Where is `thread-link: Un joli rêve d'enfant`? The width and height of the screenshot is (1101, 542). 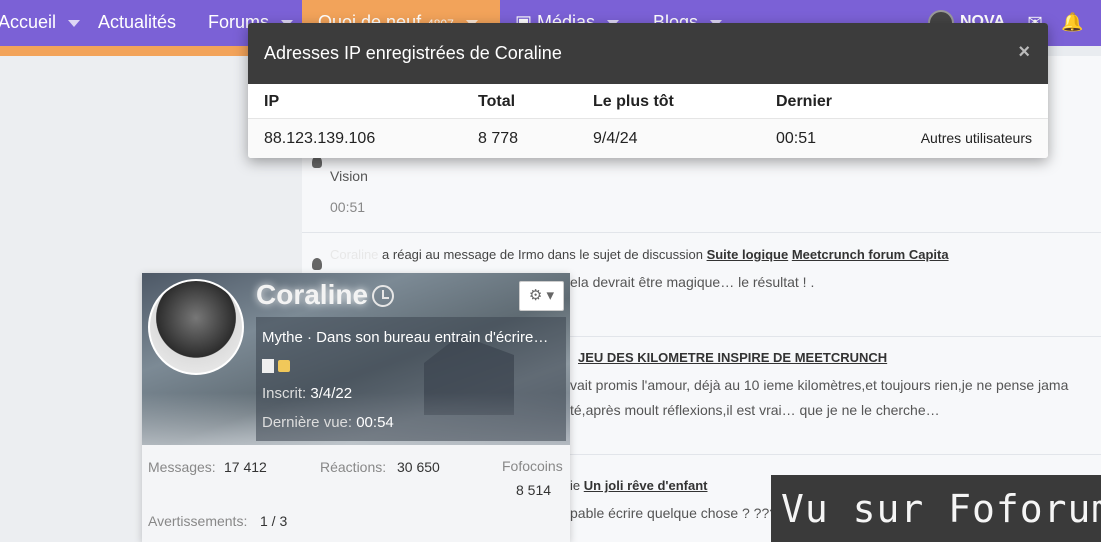 thread-link: Un joli rêve d'enfant is located at coordinates (646, 485).